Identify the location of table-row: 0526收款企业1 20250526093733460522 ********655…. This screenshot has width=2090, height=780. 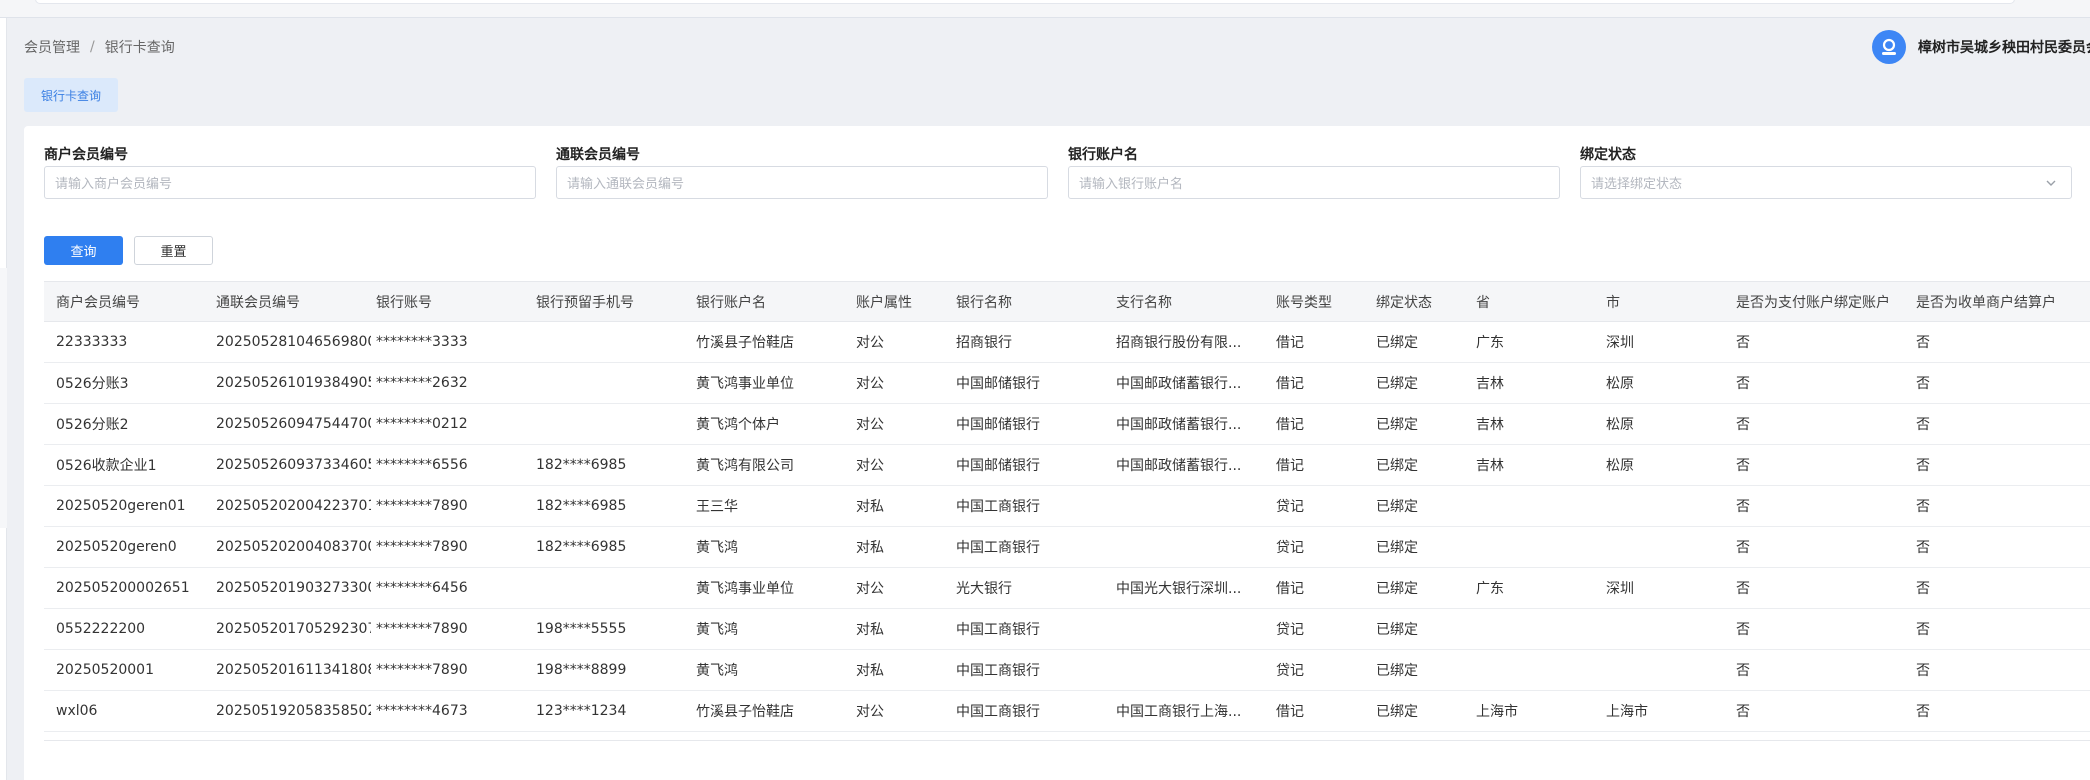
(1067, 465).